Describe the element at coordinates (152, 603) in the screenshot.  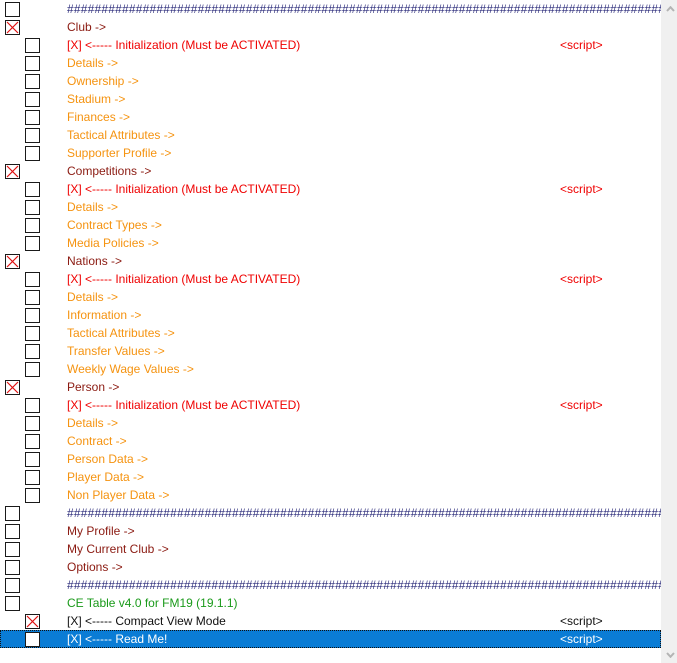
I see `table-row-description: CE Table v4.0 for FM19 (19.1.1)` at that location.